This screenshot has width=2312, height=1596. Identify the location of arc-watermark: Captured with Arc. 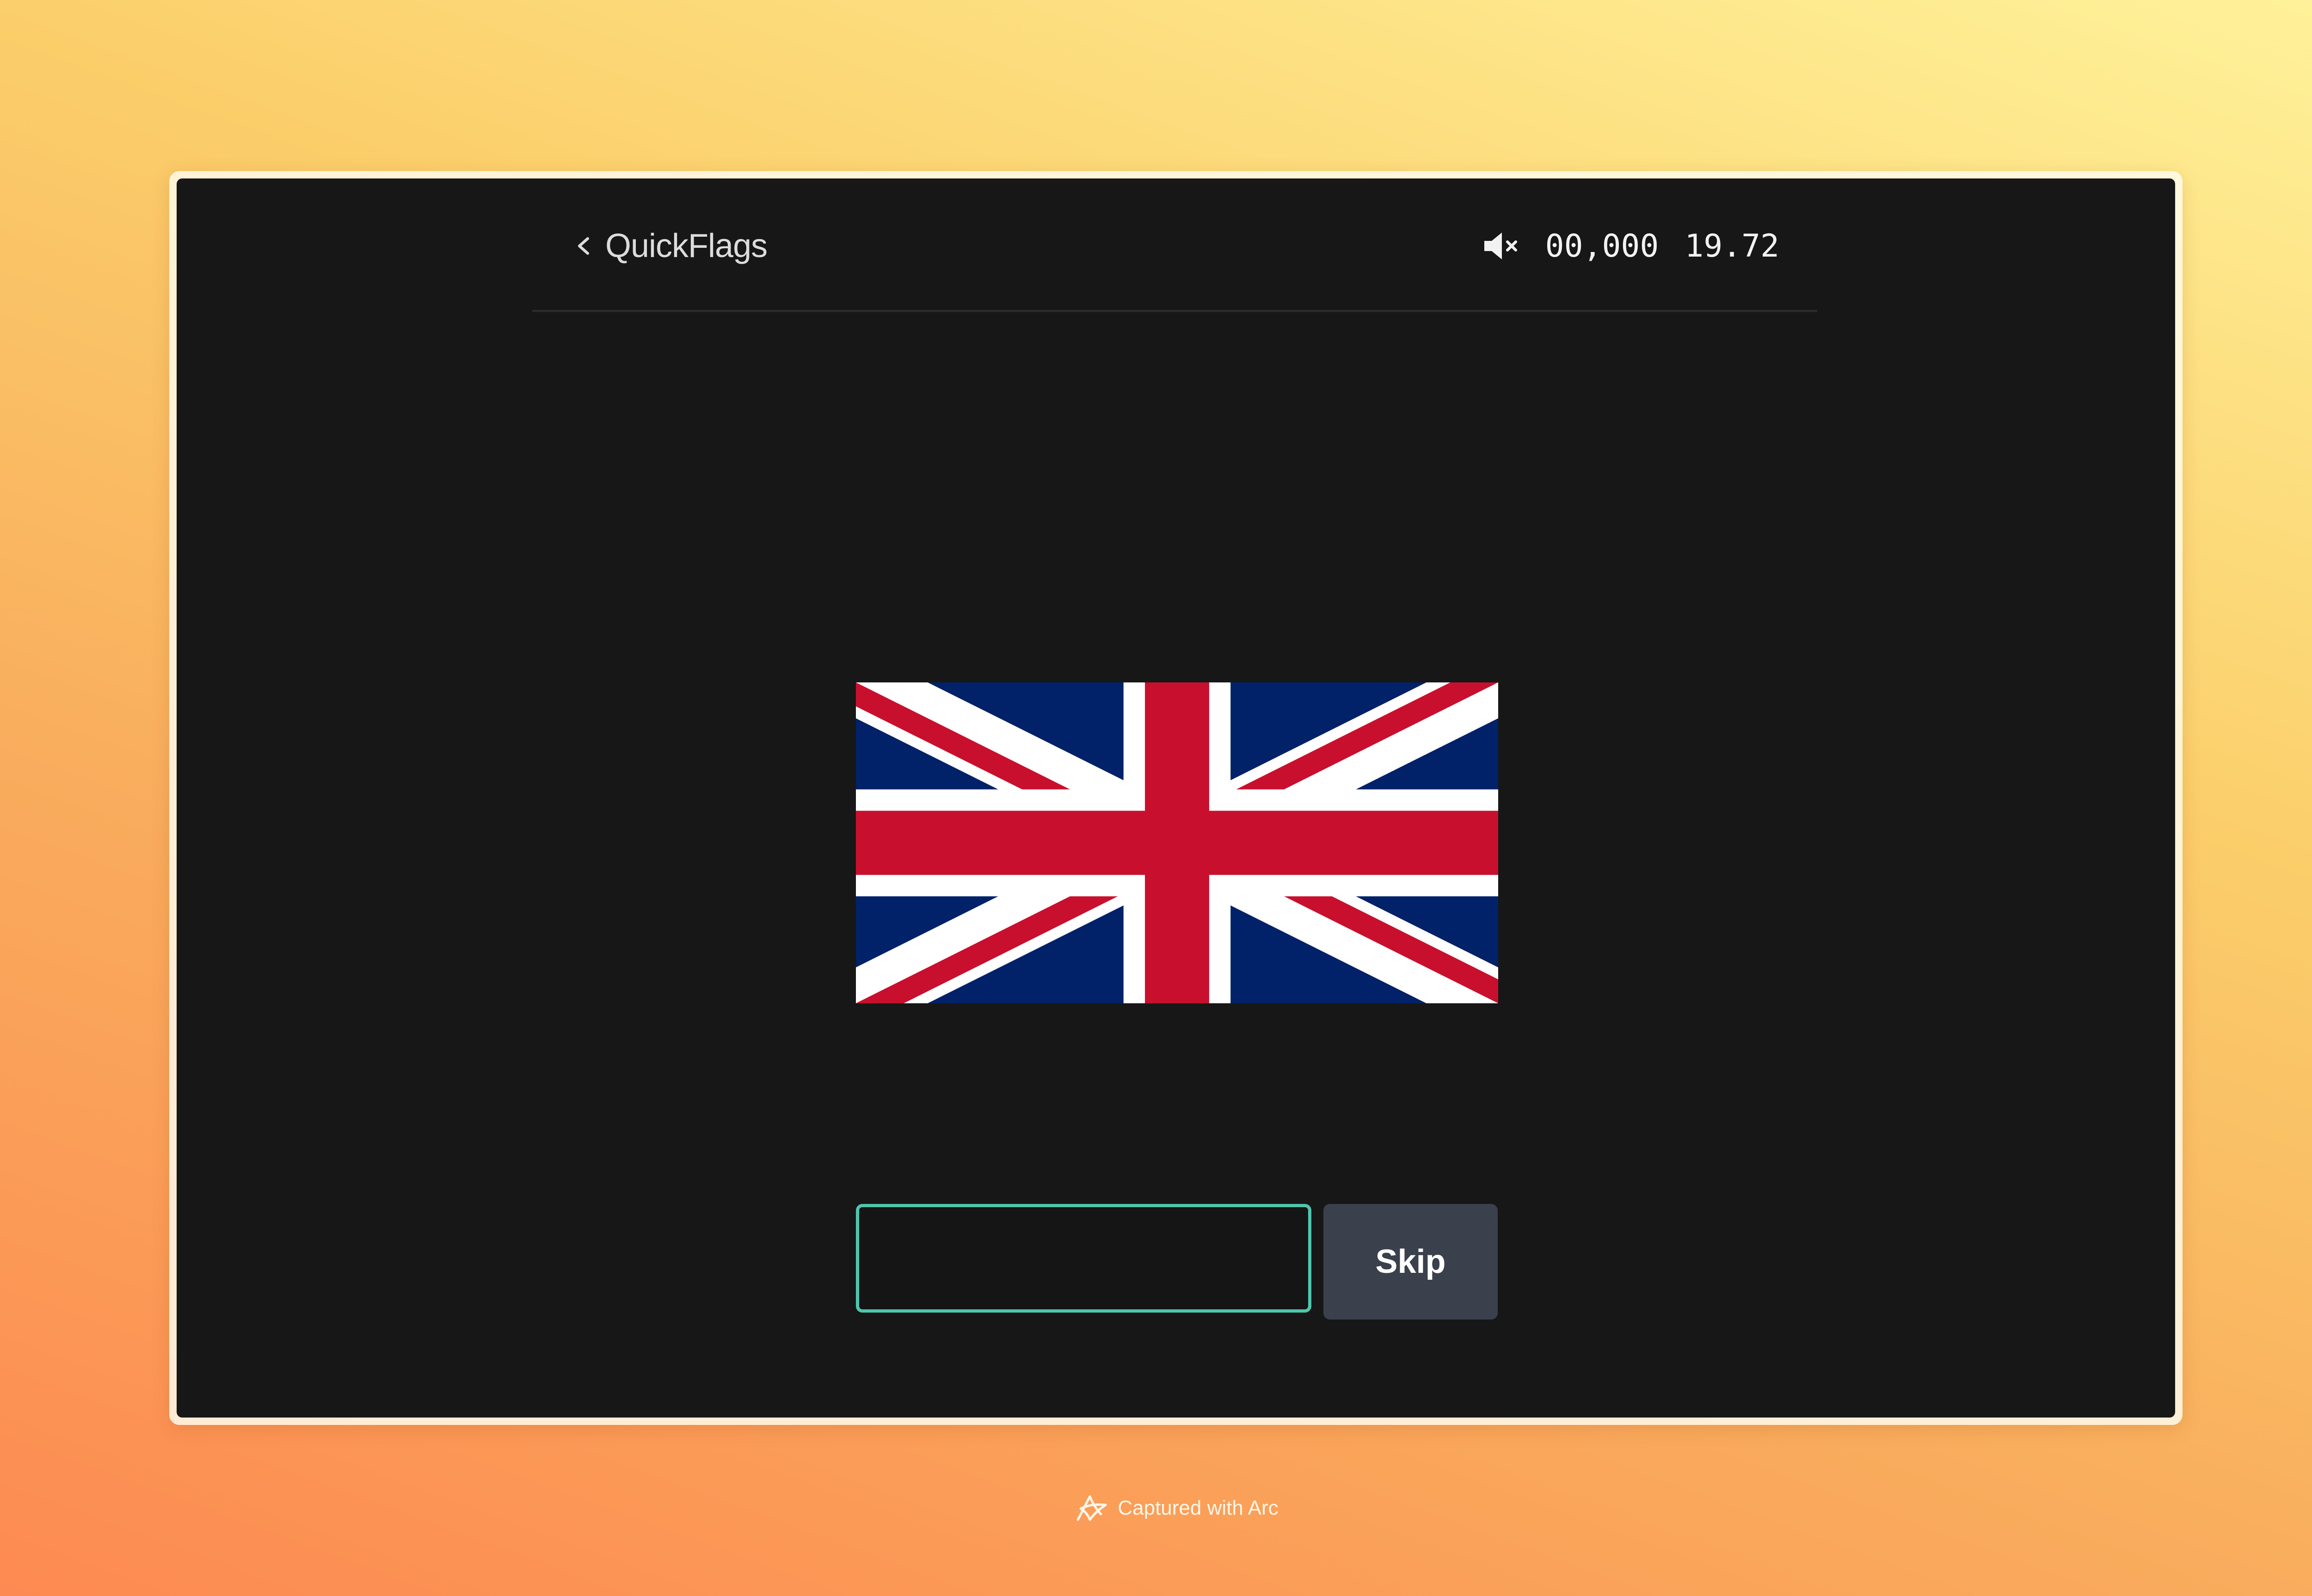
(1156, 1508).